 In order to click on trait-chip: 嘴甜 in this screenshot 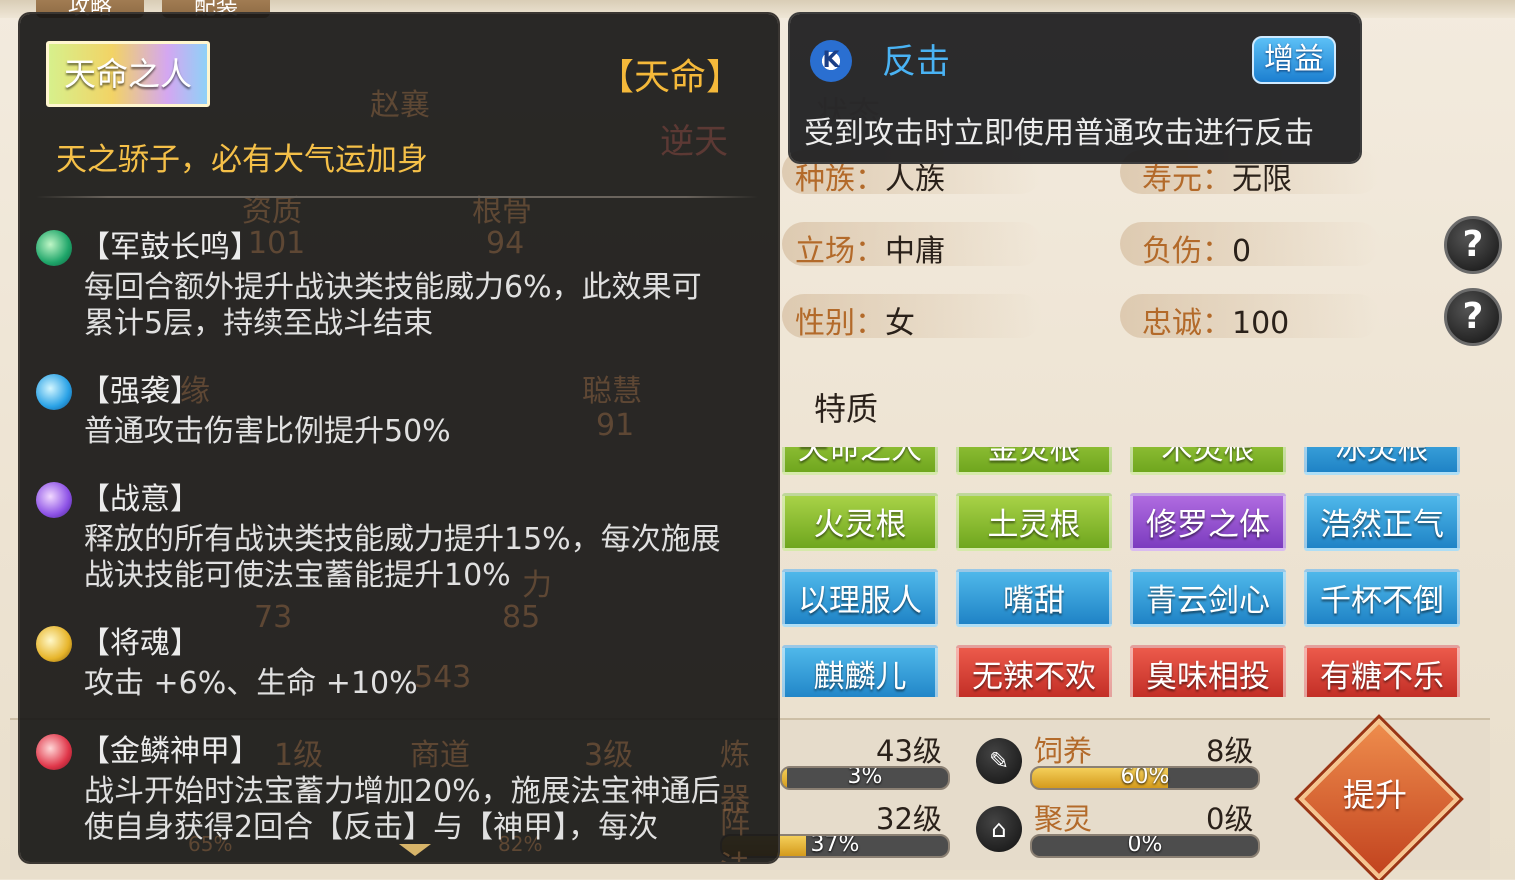, I will do `click(1034, 598)`.